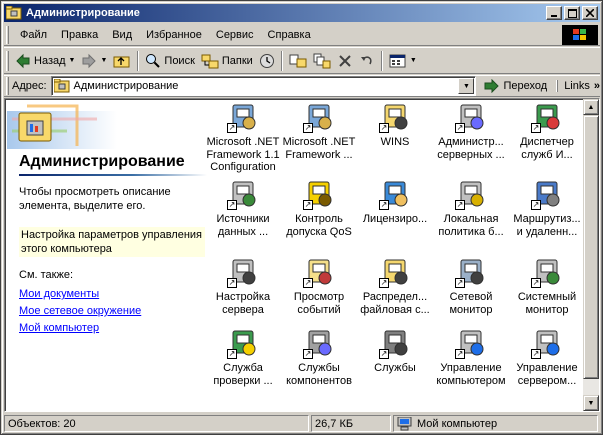  I want to click on undo-icon, so click(366, 59).